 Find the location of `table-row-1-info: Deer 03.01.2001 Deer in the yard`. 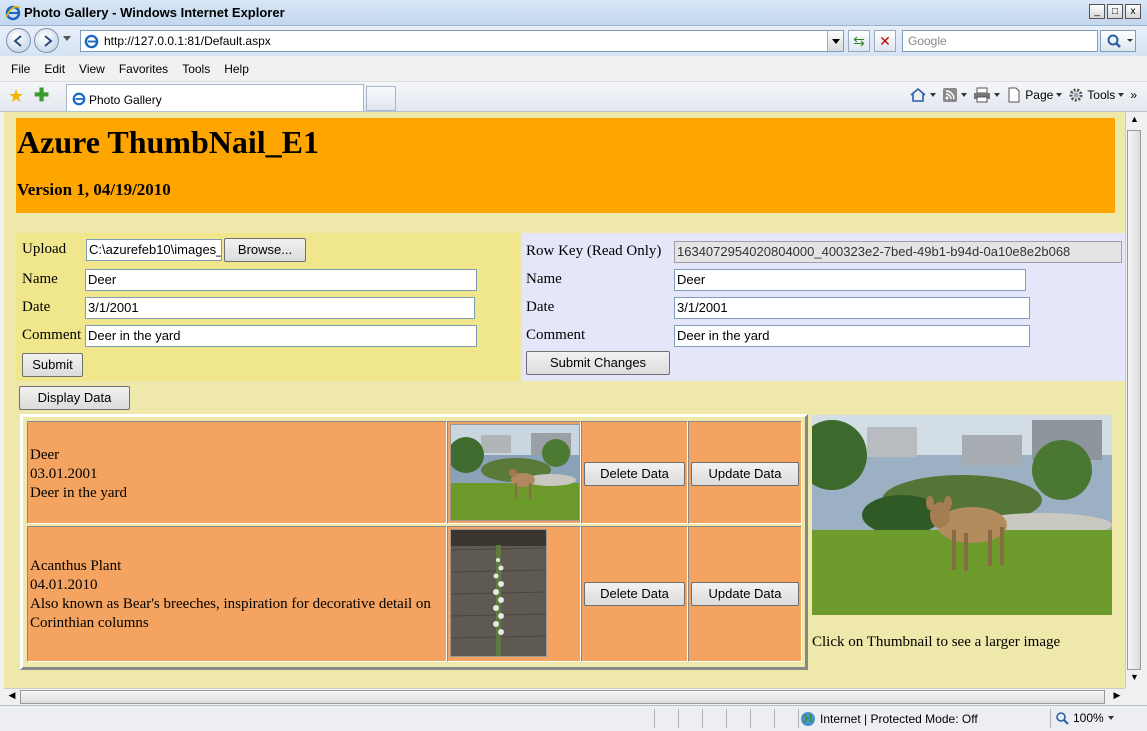

table-row-1-info: Deer 03.01.2001 Deer in the yard is located at coordinates (237, 472).